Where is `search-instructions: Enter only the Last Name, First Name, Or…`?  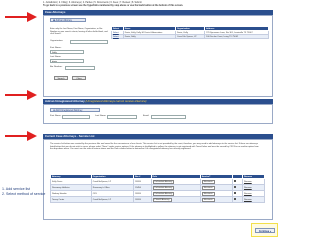 search-instructions: Enter only the Last Name, First Name, Or… is located at coordinates (79, 32).